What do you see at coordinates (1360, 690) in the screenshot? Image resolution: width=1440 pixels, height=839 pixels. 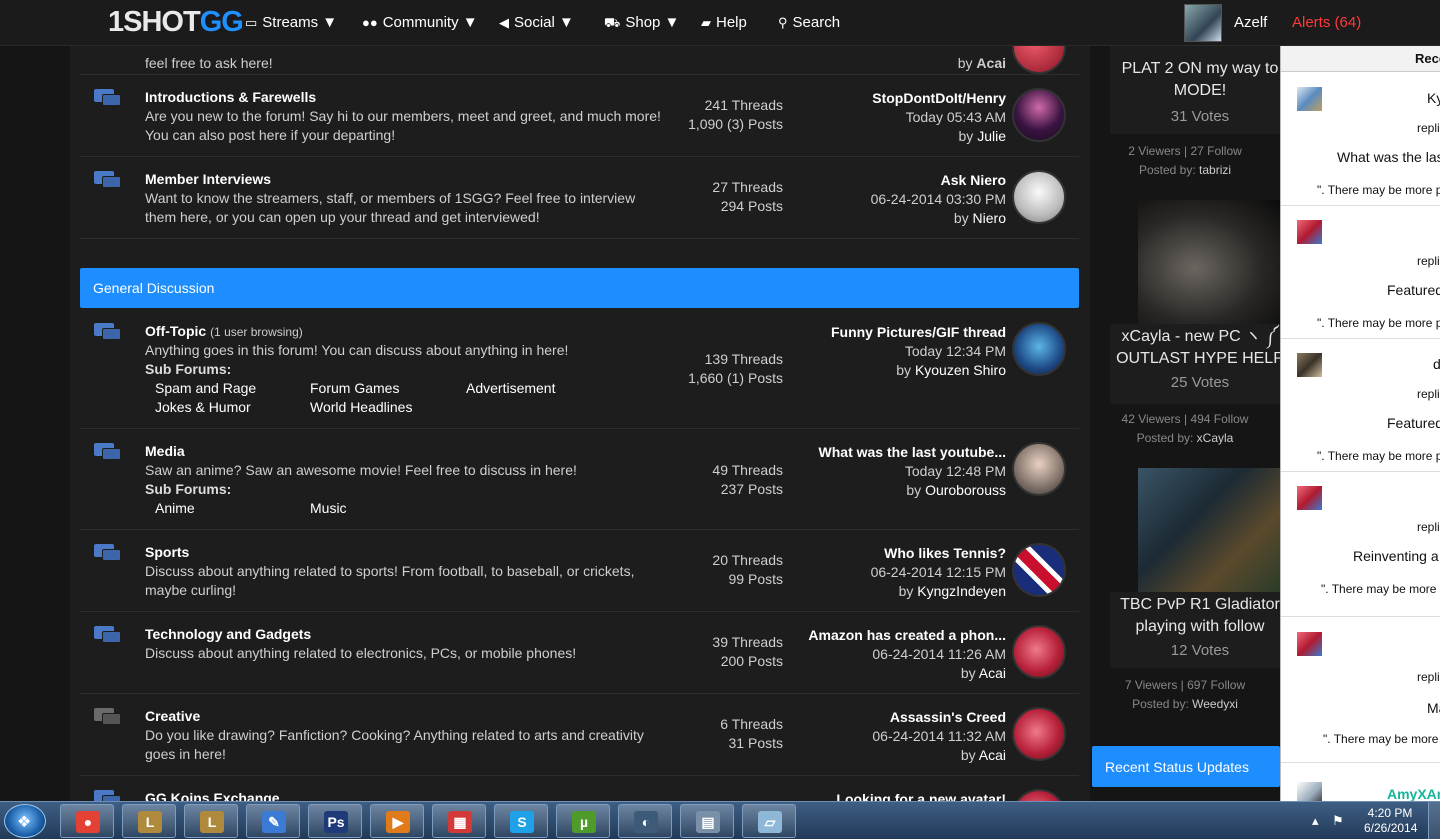 I see `alert-item: replie Ma ". There may be more pos` at bounding box center [1360, 690].